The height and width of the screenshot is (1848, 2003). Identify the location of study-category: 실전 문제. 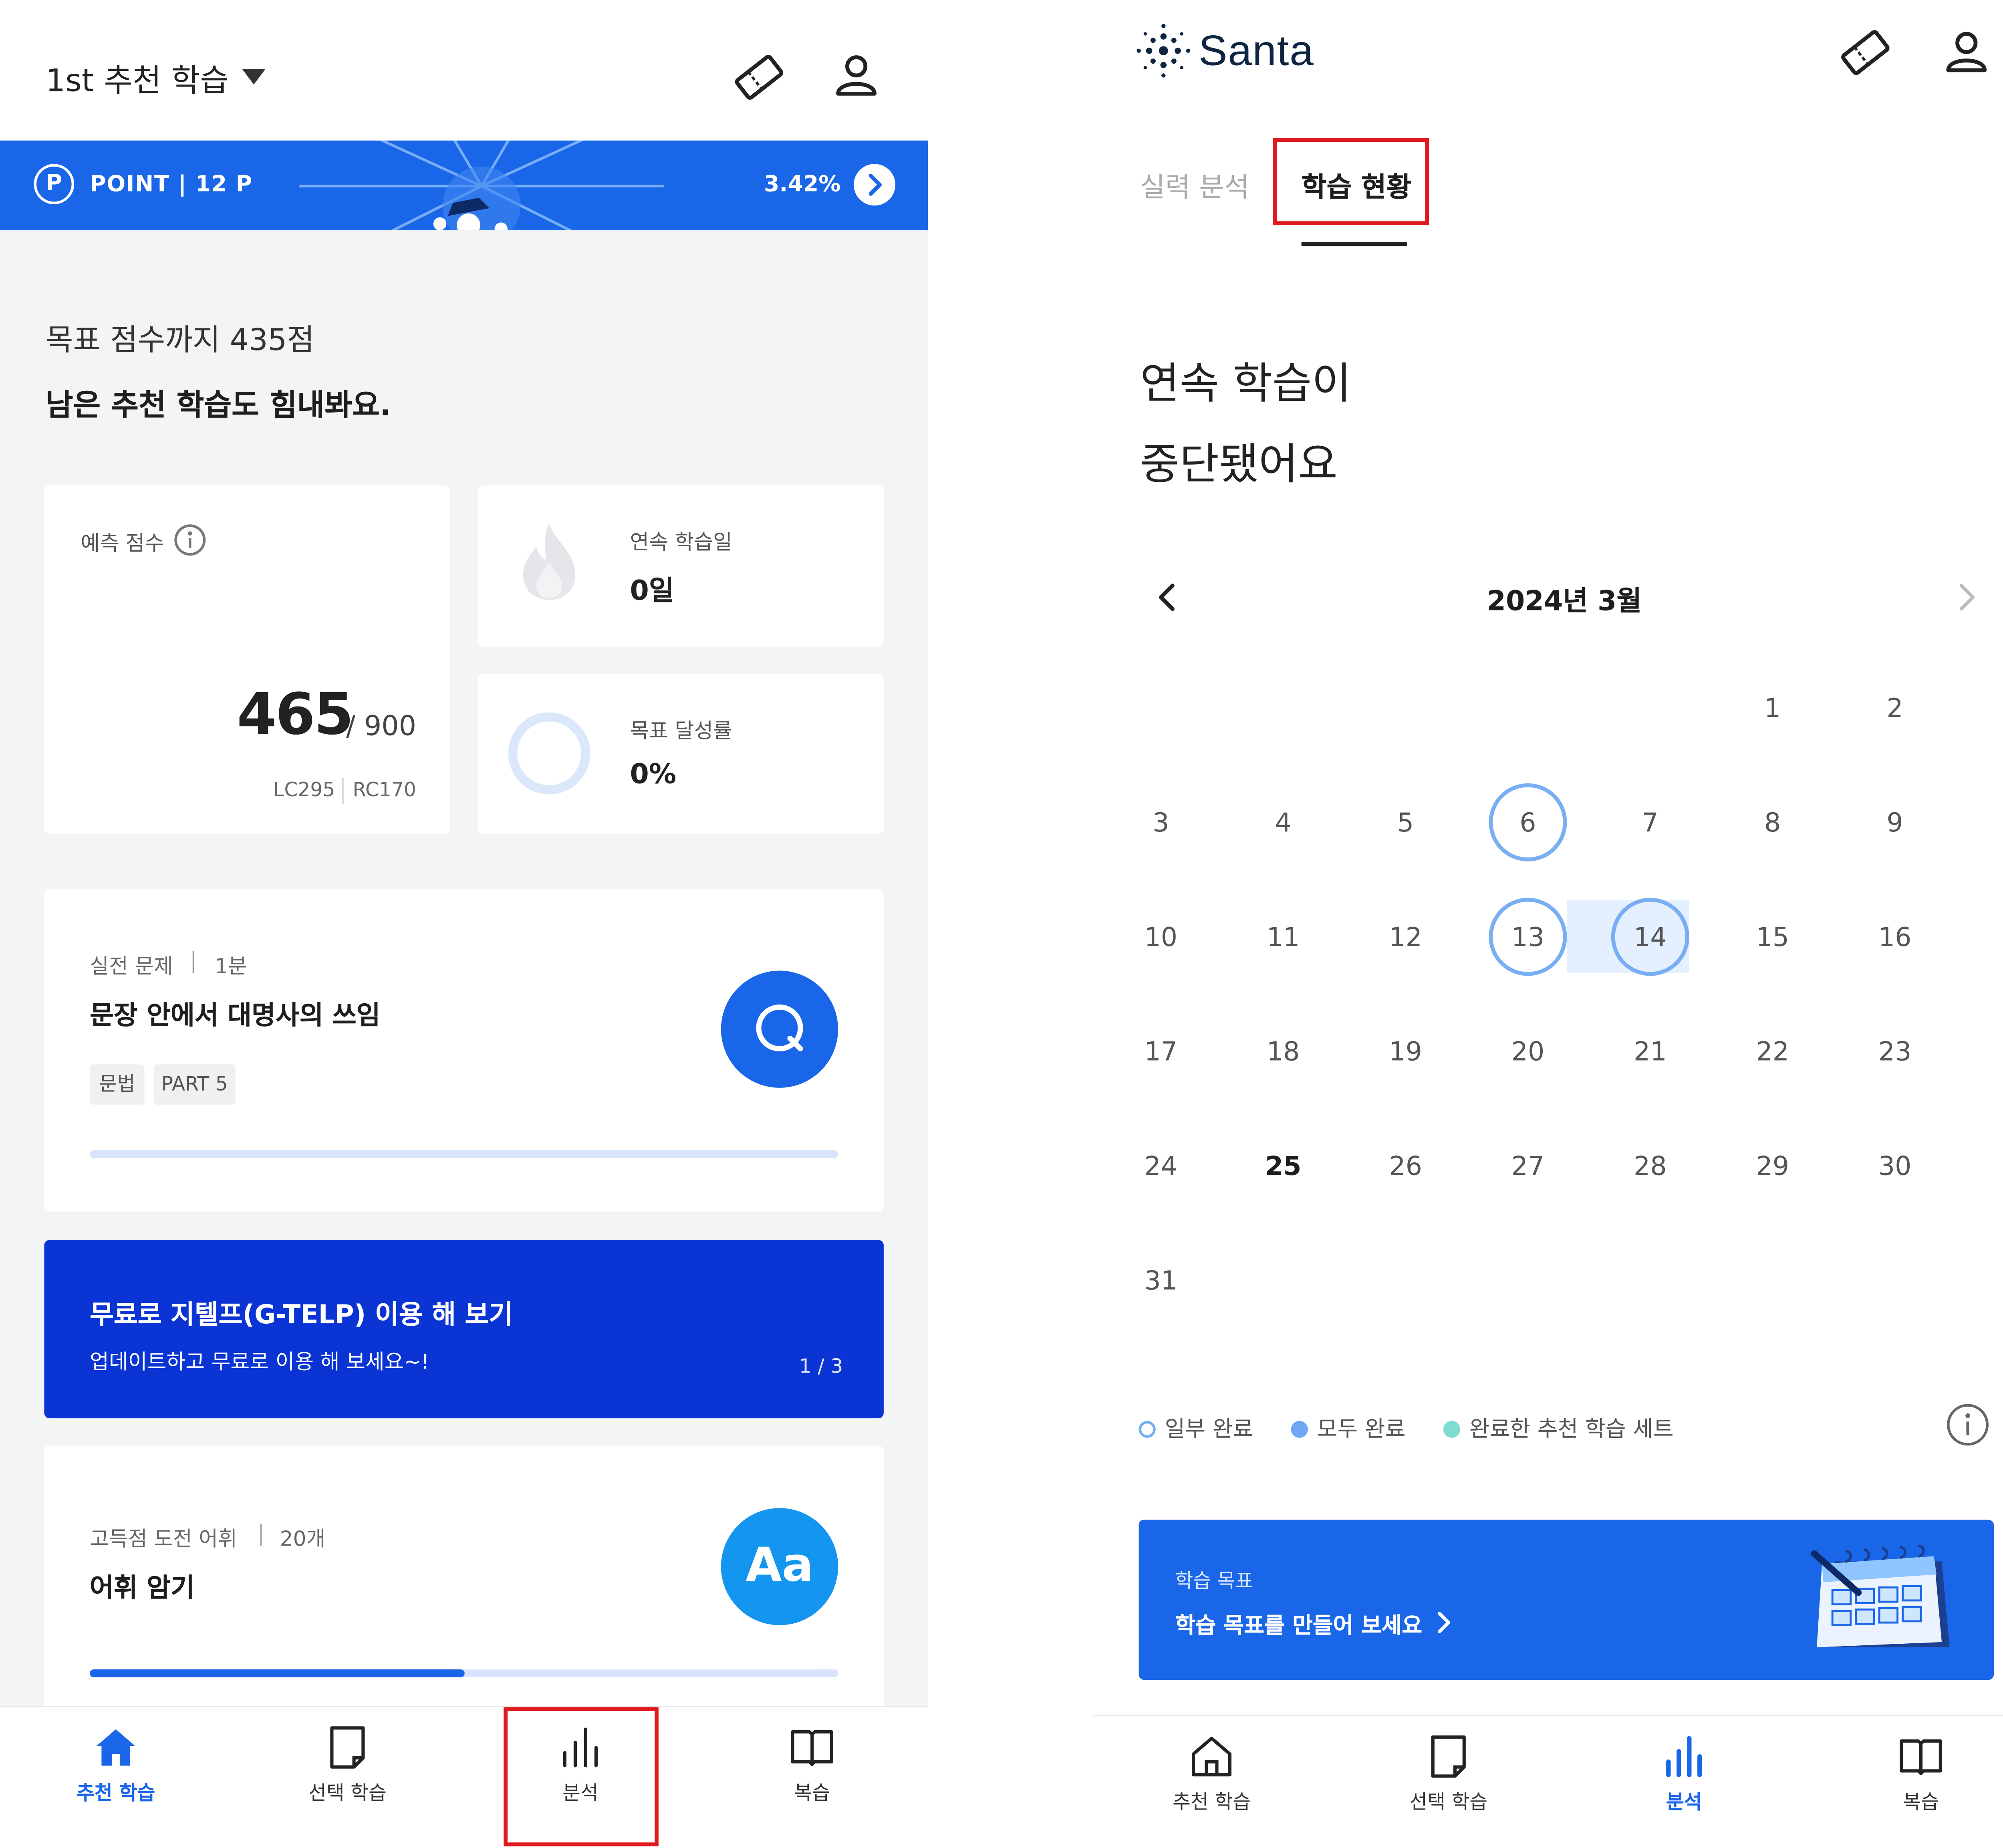
(131, 966).